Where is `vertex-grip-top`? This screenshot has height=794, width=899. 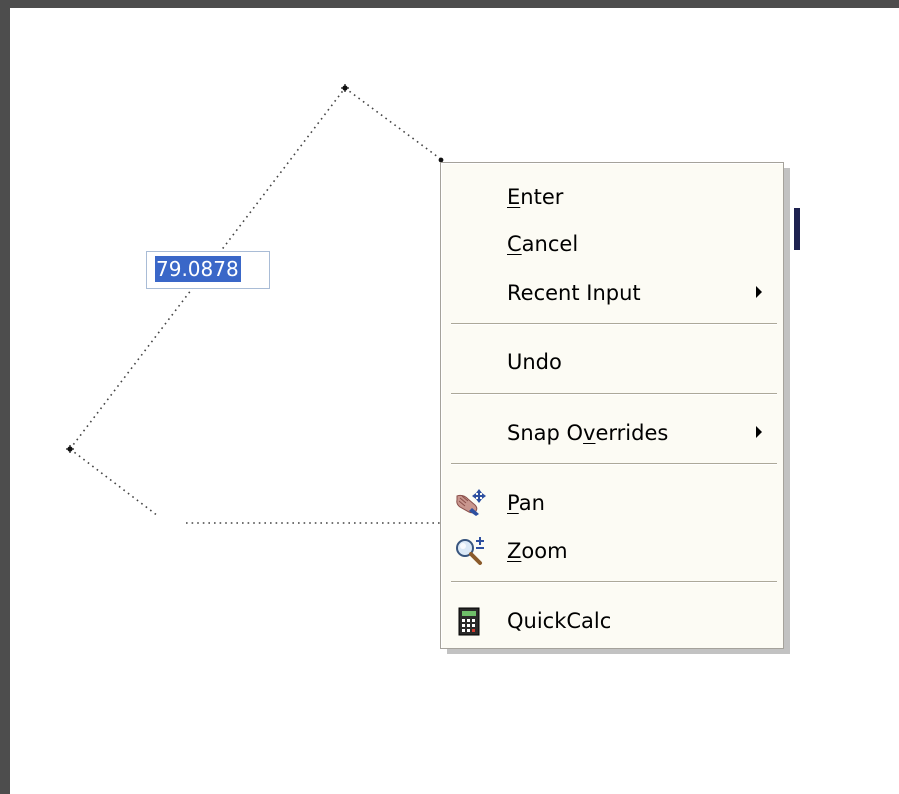
vertex-grip-top is located at coordinates (345, 88).